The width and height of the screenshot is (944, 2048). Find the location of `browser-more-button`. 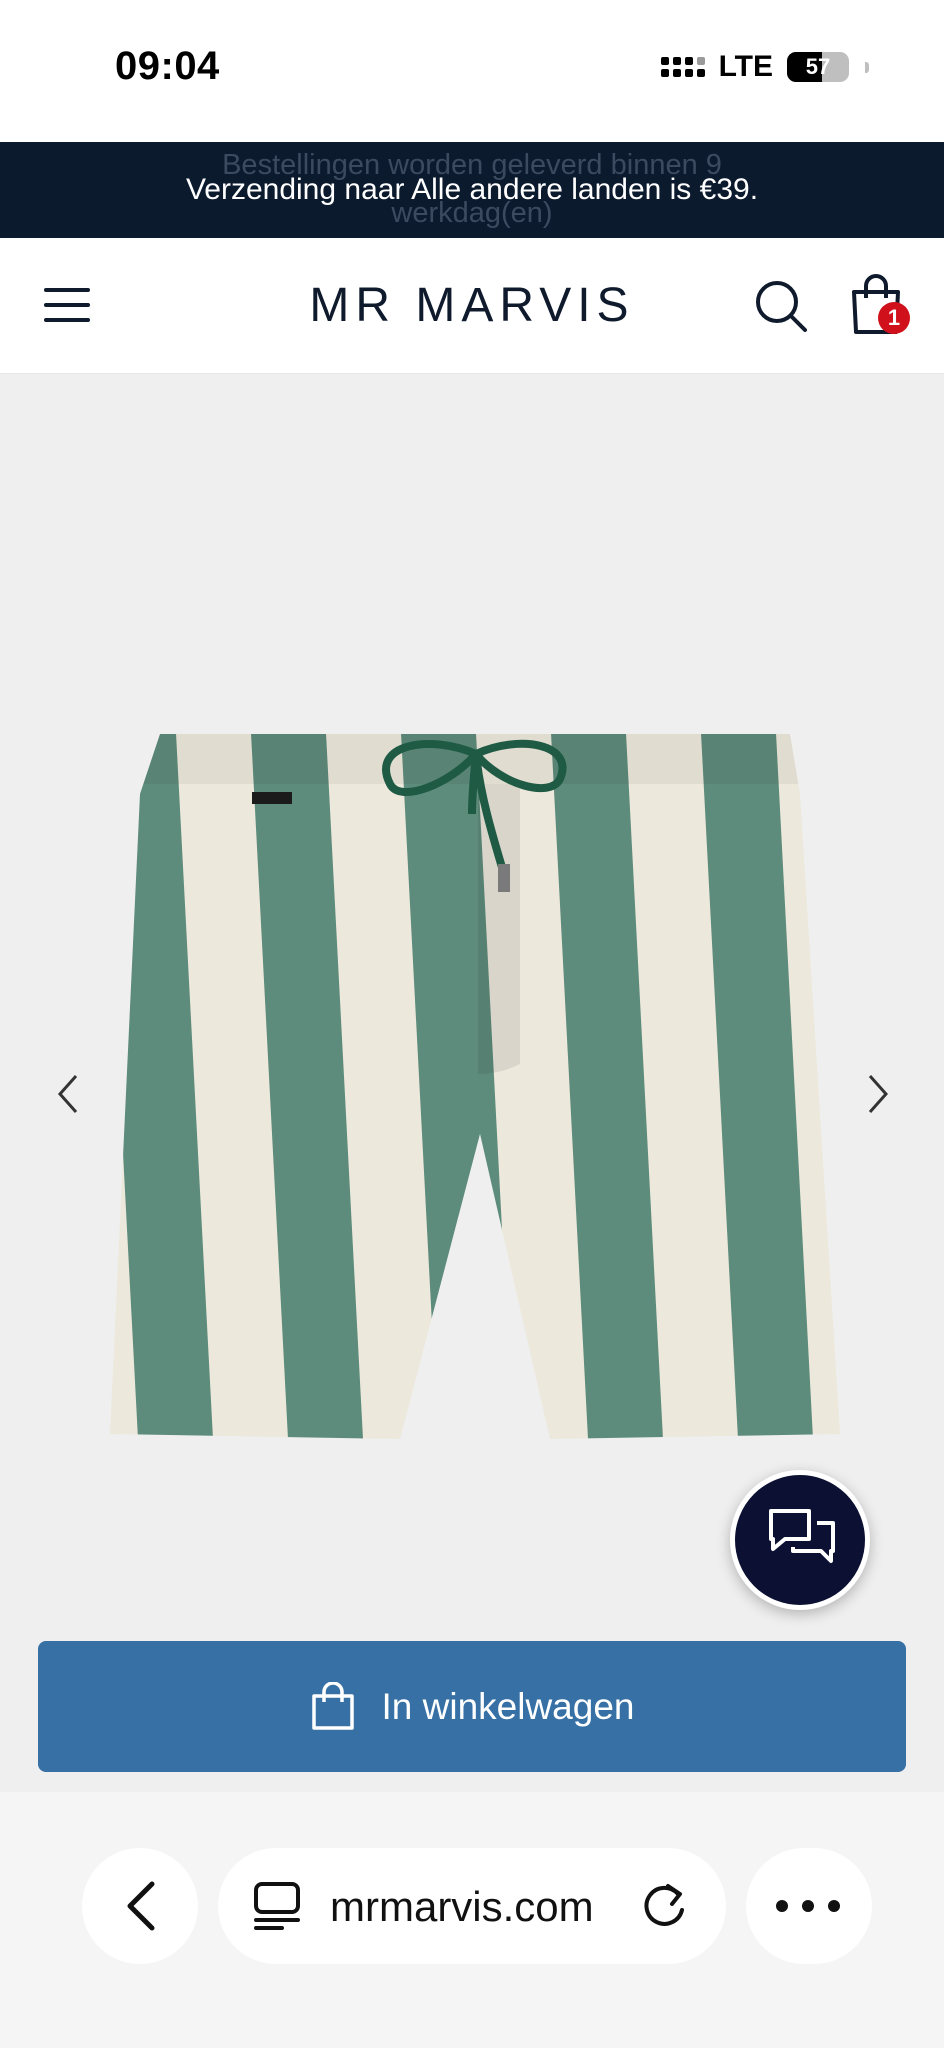

browser-more-button is located at coordinates (809, 1906).